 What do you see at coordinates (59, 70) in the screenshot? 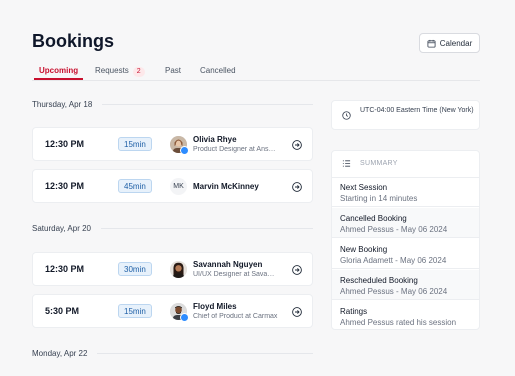
I see `tab-upcoming-label: Upcoming` at bounding box center [59, 70].